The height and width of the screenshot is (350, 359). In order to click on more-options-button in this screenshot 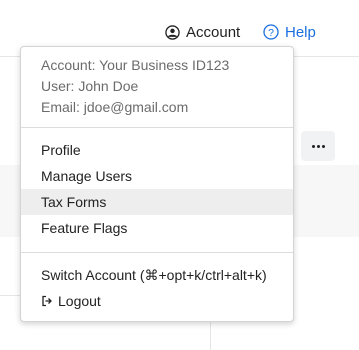, I will do `click(318, 146)`.